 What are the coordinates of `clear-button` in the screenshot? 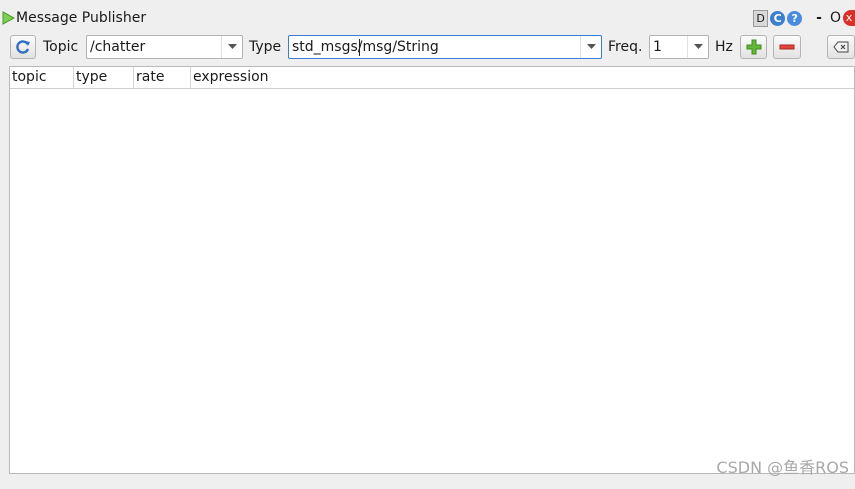 It's located at (841, 47).